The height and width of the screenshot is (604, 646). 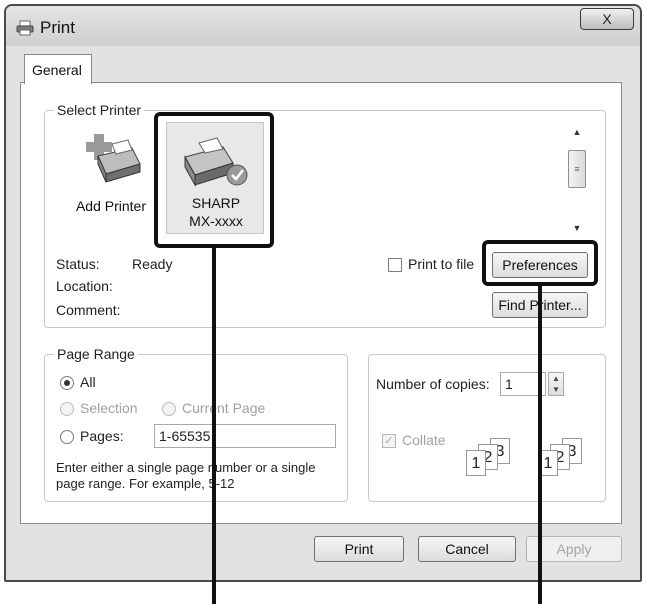 I want to click on collate-illustration-1: 3 2 1, so click(x=498, y=460).